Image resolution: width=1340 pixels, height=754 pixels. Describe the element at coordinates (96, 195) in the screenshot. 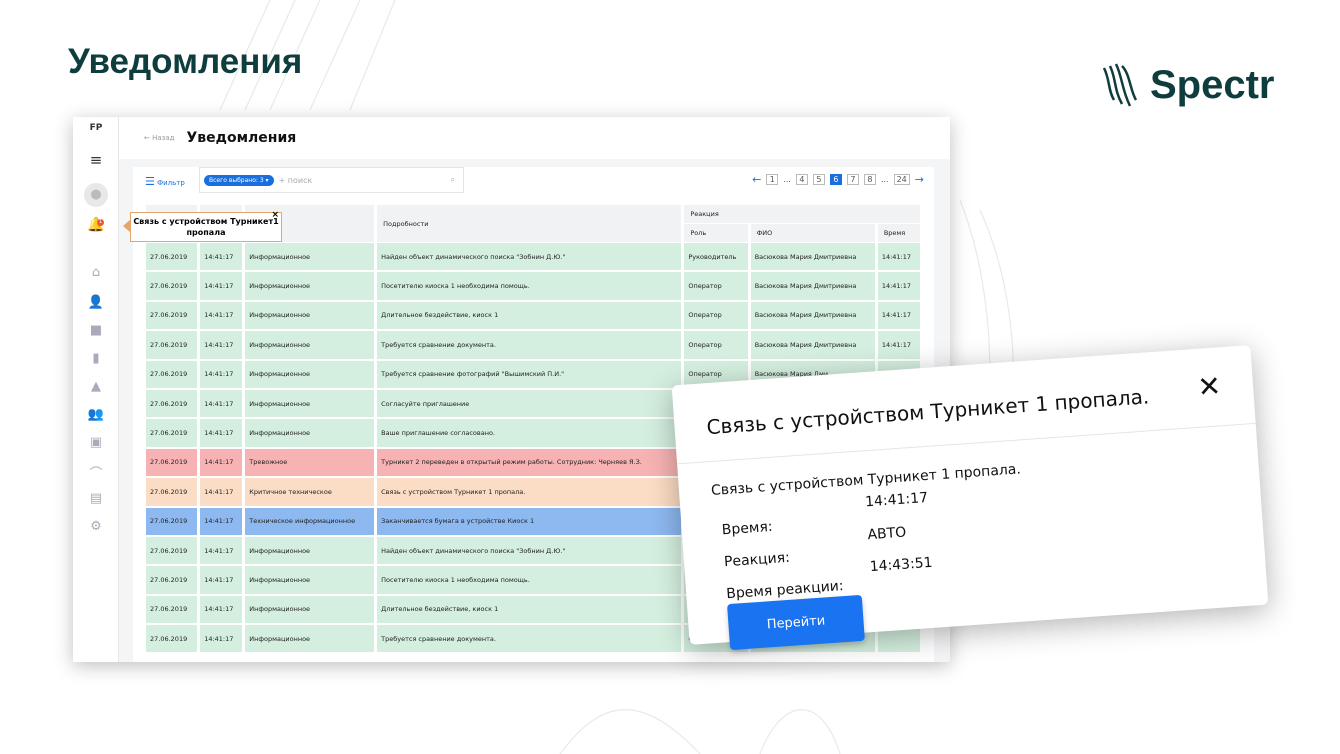

I see `avatar: ●` at that location.